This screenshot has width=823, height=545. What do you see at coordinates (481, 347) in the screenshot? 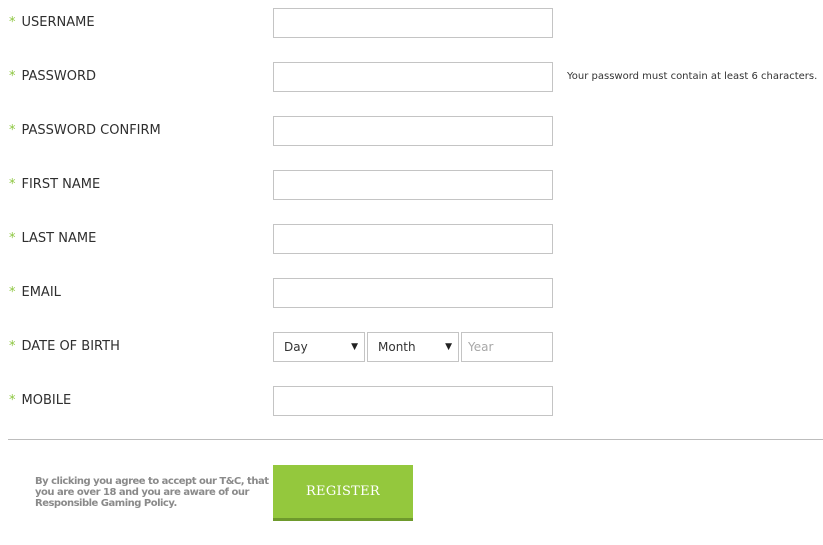
I see `year-placeholder: Year` at bounding box center [481, 347].